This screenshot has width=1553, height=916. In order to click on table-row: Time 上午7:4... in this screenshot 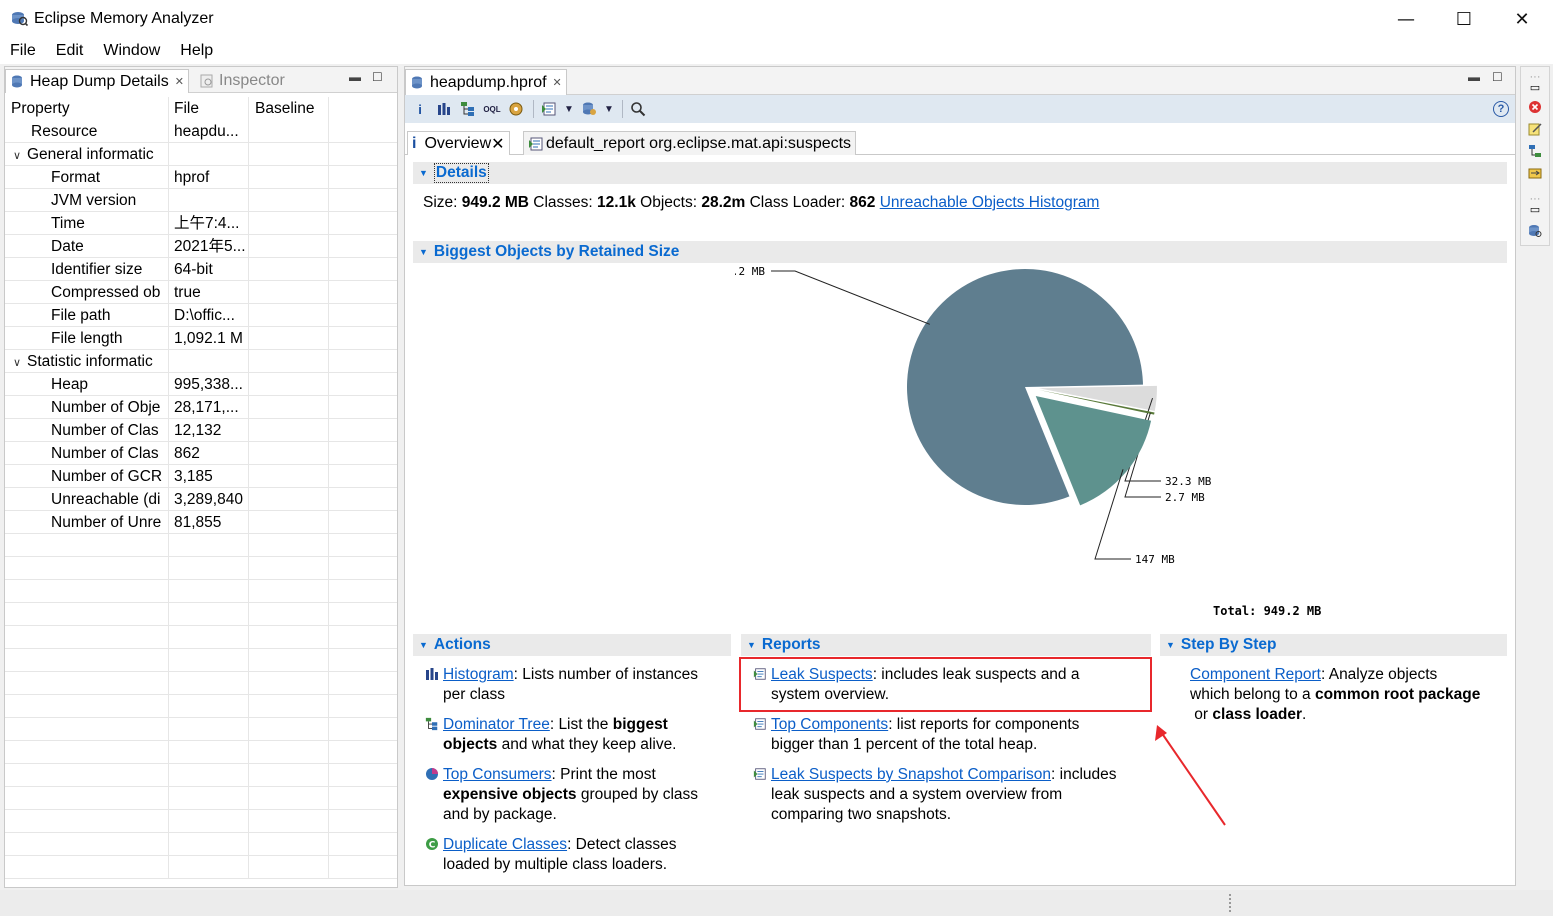, I will do `click(201, 223)`.